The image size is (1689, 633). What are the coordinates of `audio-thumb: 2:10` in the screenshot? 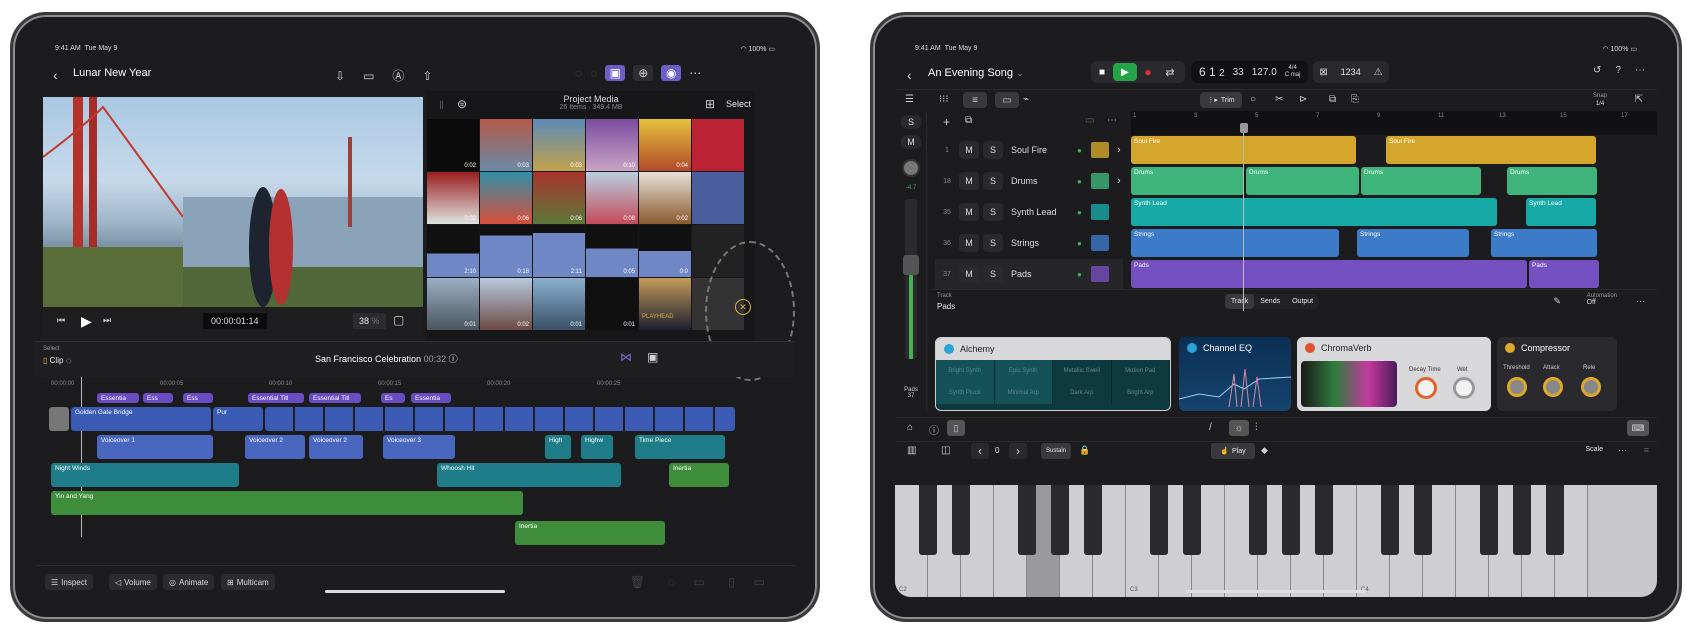 It's located at (453, 251).